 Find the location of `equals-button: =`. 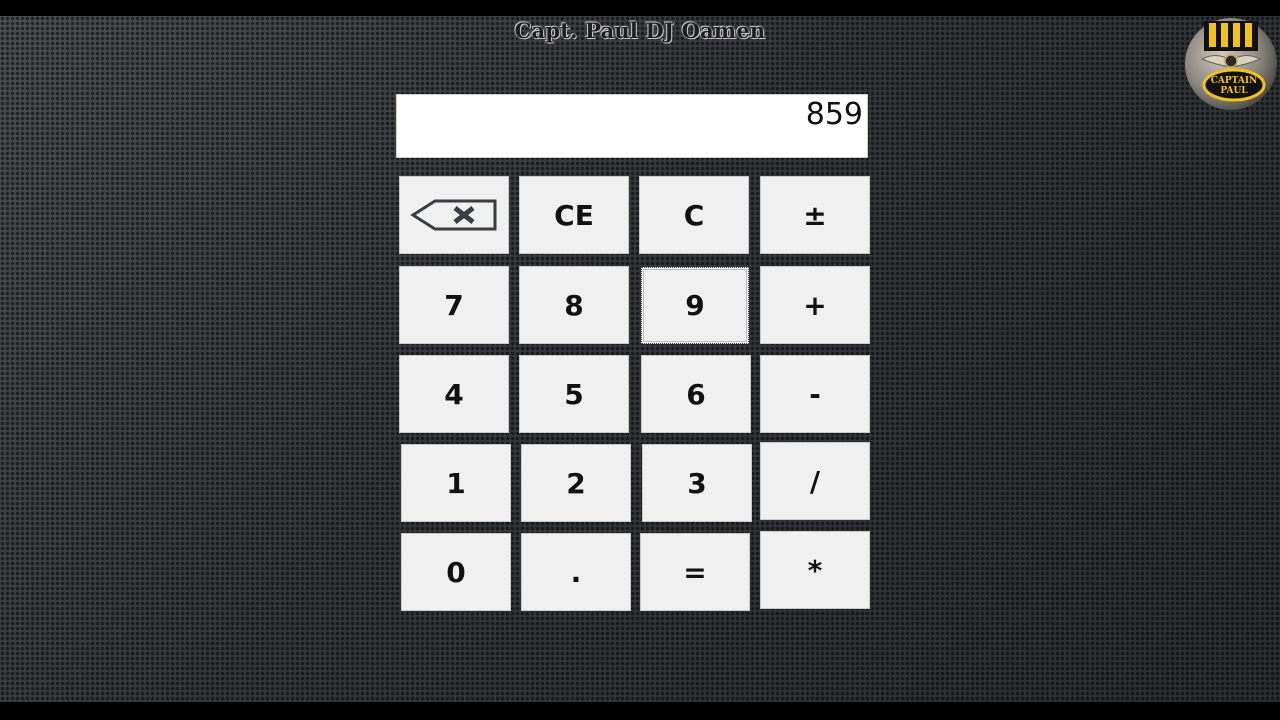

equals-button: = is located at coordinates (695, 572).